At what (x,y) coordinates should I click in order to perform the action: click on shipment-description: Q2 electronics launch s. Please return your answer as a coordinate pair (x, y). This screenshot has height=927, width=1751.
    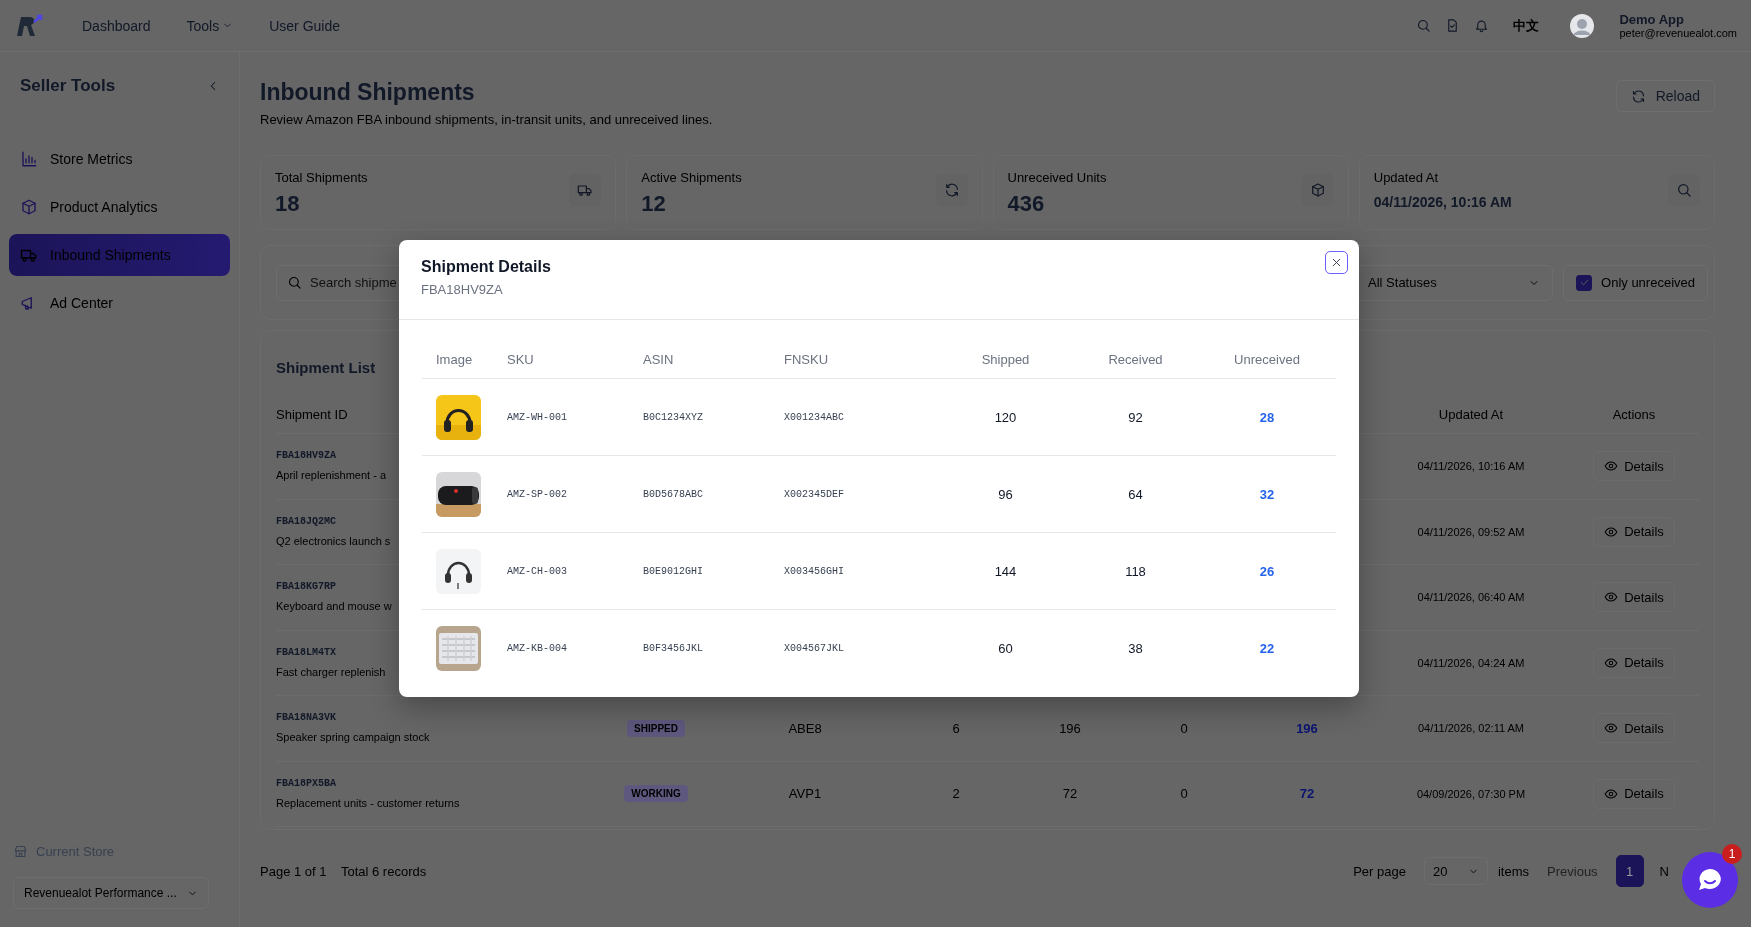
    Looking at the image, I should click on (333, 540).